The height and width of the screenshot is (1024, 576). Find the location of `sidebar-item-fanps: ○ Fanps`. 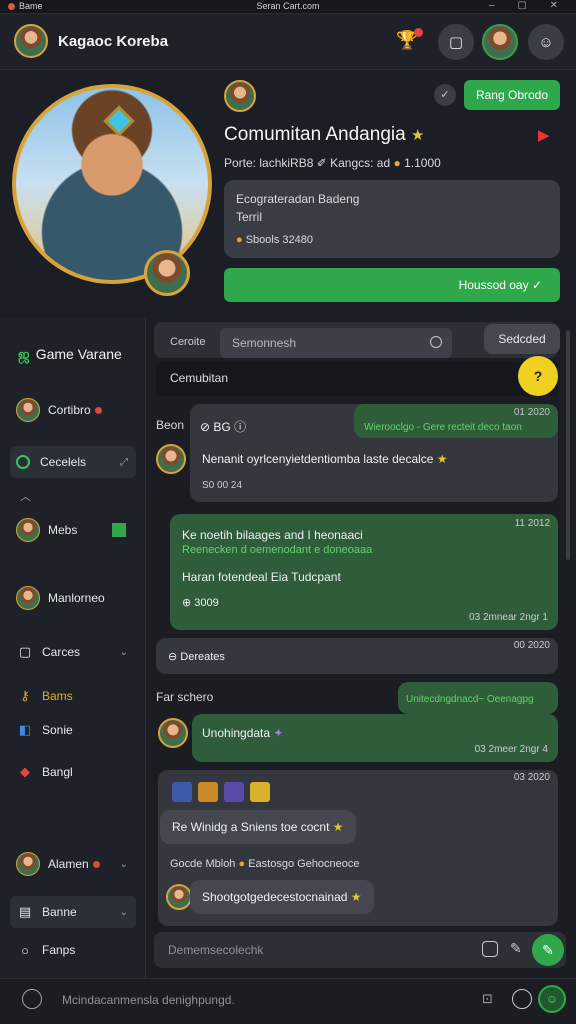

sidebar-item-fanps: ○ Fanps is located at coordinates (73, 950).